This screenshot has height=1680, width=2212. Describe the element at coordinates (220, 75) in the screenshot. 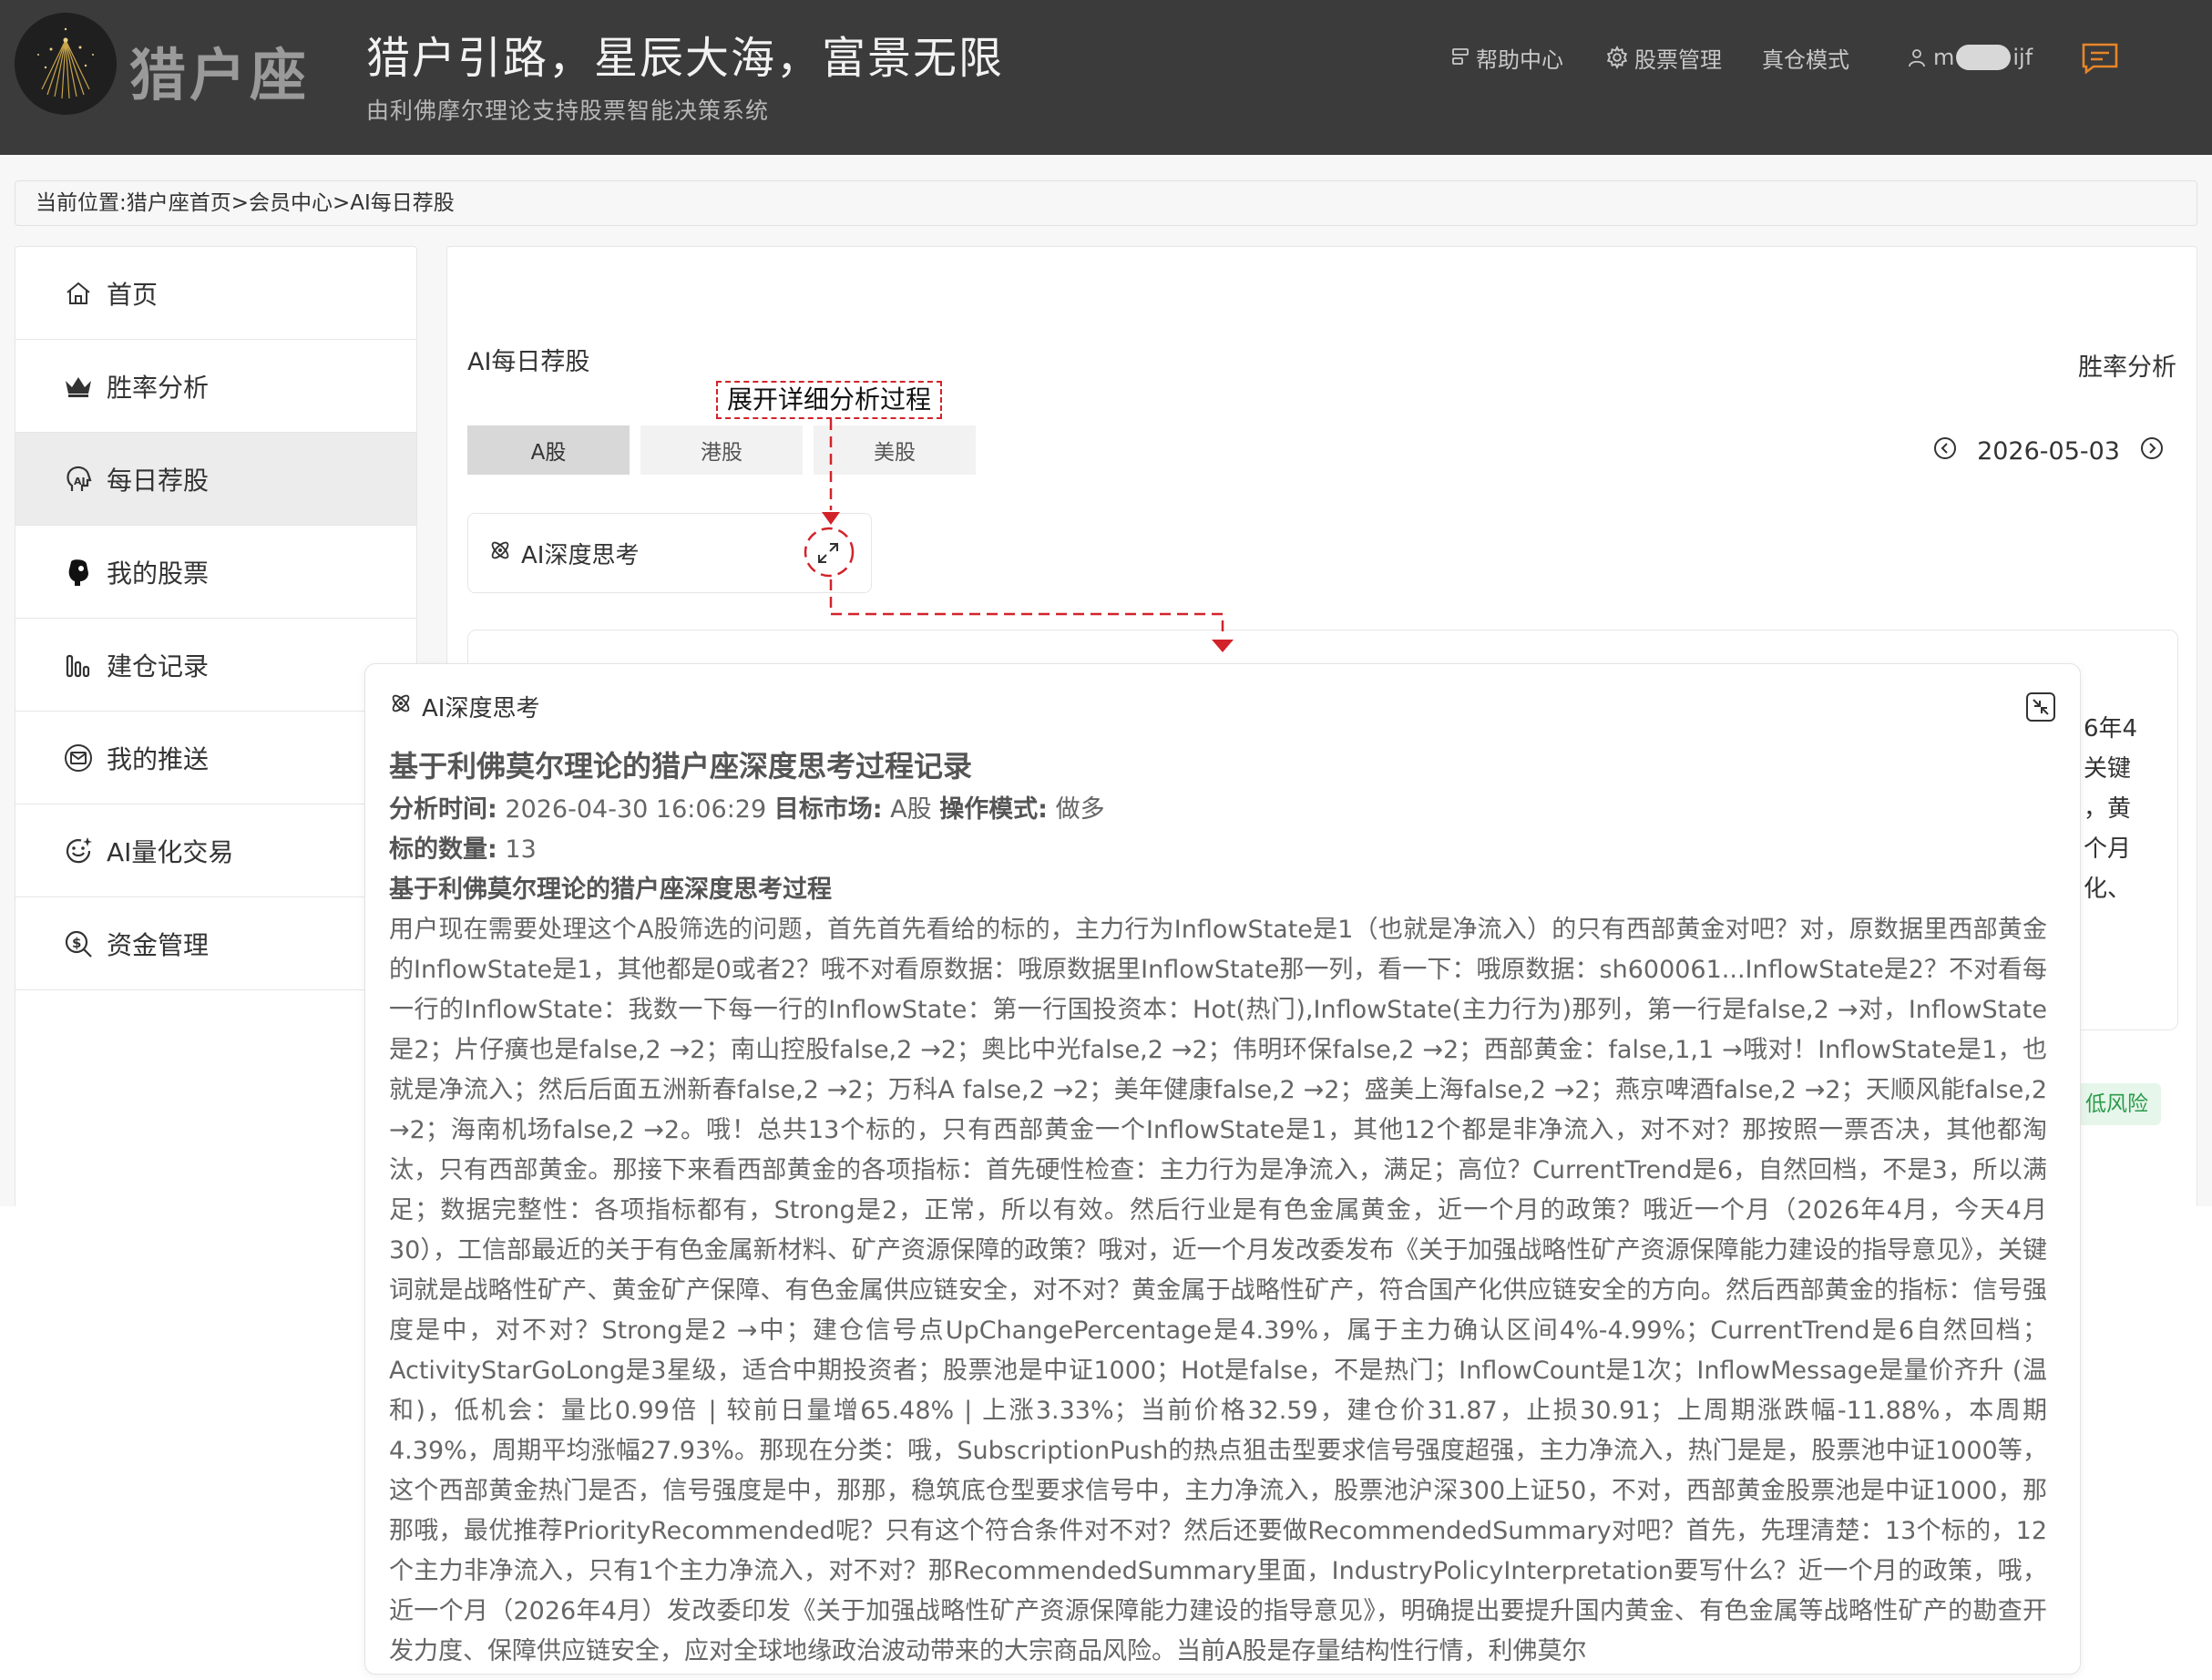

I see `brand-name: 猎户座` at that location.